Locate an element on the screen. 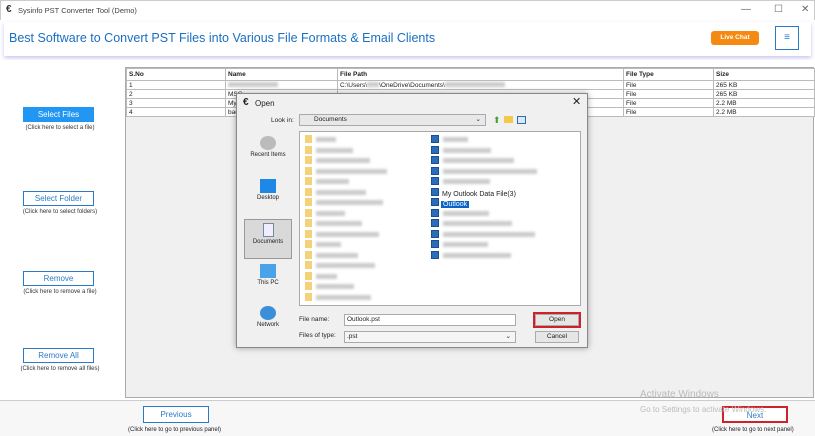  live-chat-button: Live Chat is located at coordinates (735, 38).